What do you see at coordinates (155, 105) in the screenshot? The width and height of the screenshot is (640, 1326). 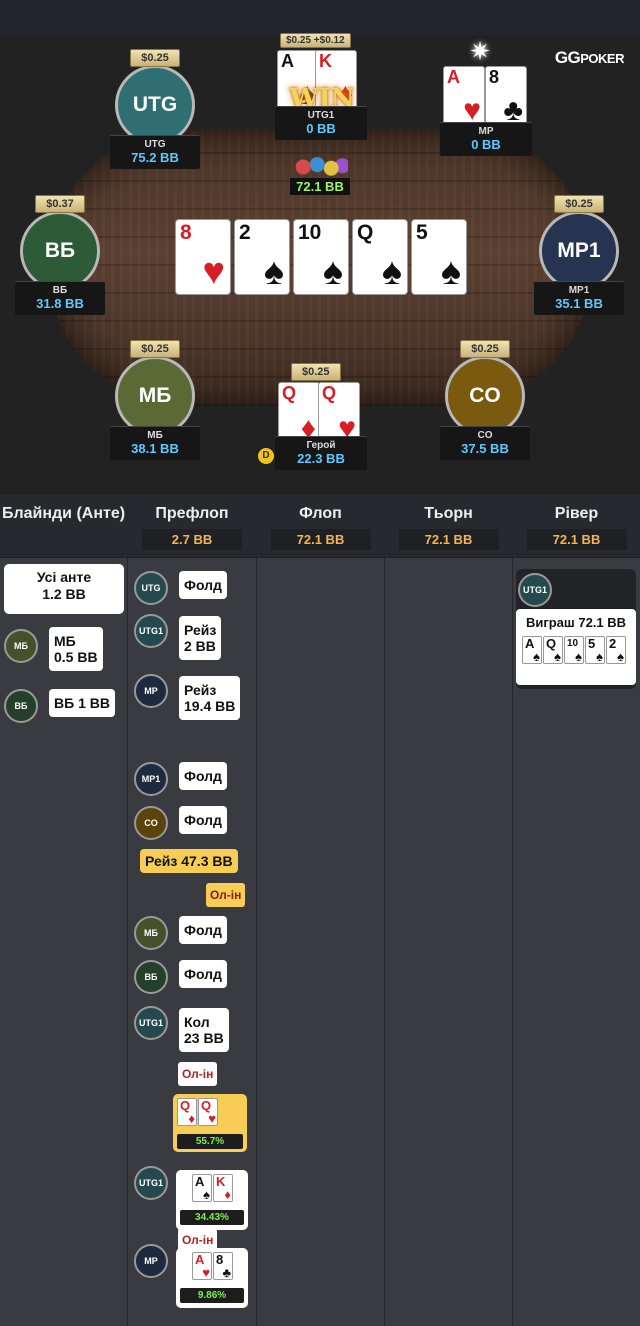 I see `avatar: UTG` at bounding box center [155, 105].